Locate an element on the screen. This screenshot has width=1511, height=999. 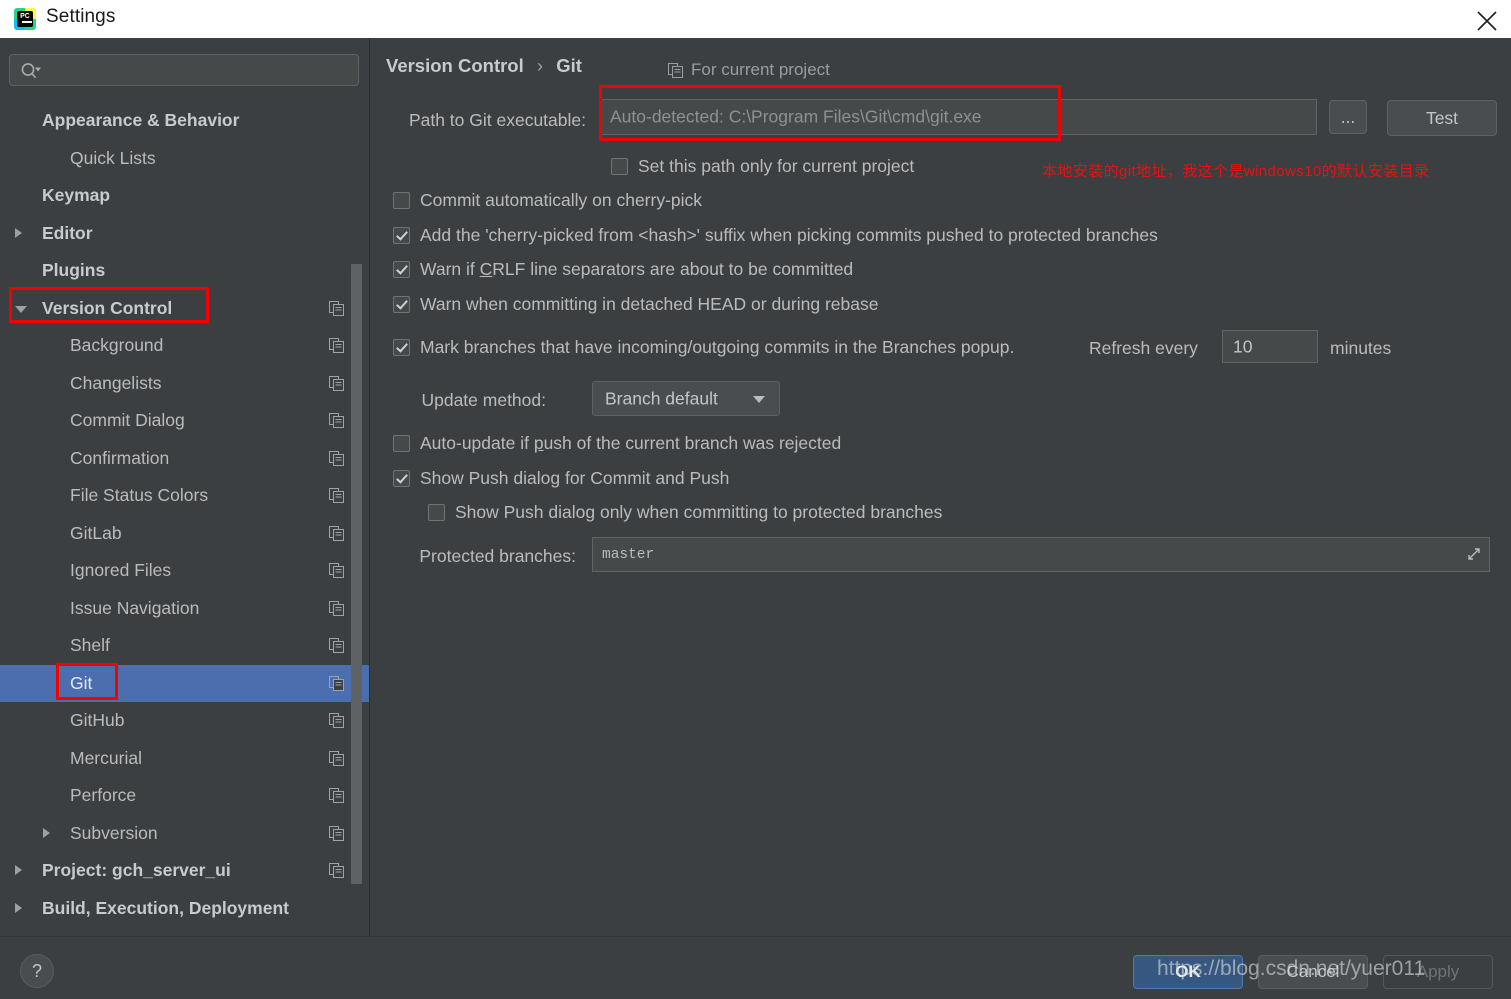
search-icon is located at coordinates (31, 73).